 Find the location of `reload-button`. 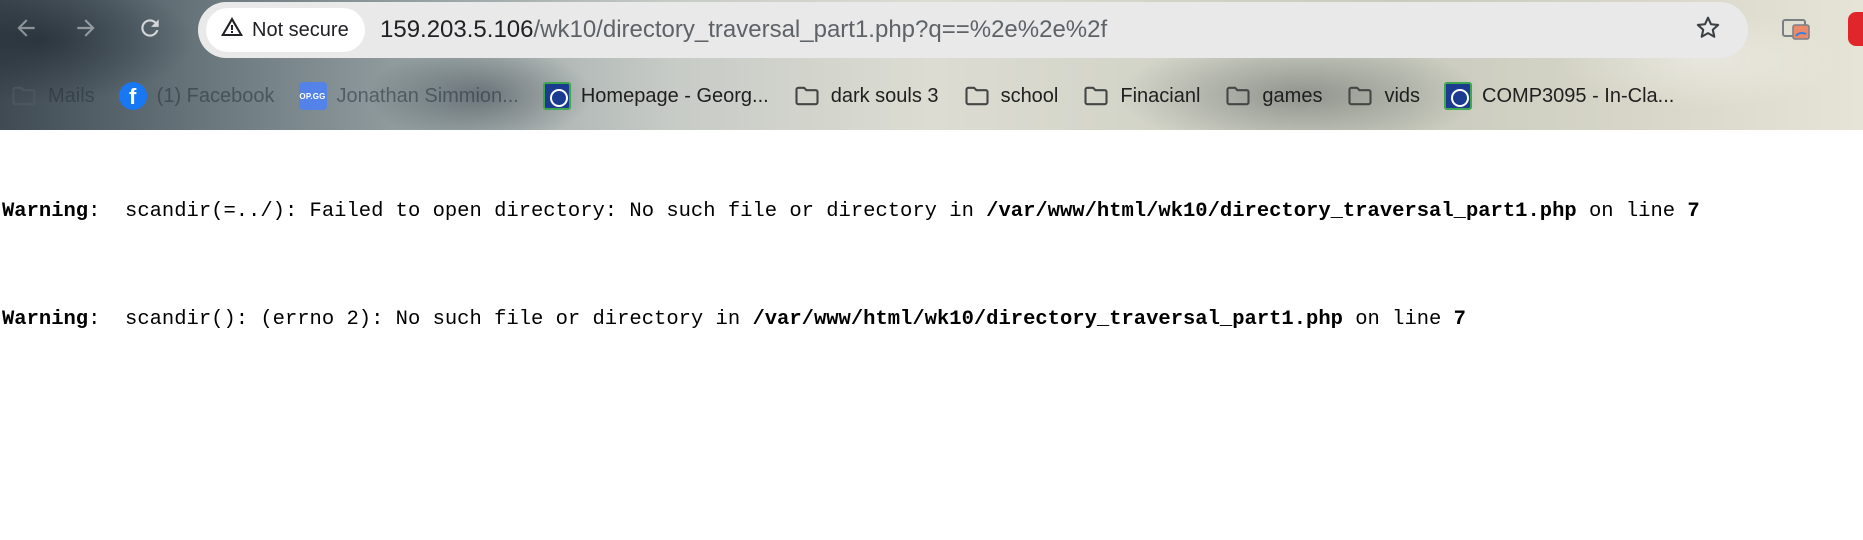

reload-button is located at coordinates (150, 30).